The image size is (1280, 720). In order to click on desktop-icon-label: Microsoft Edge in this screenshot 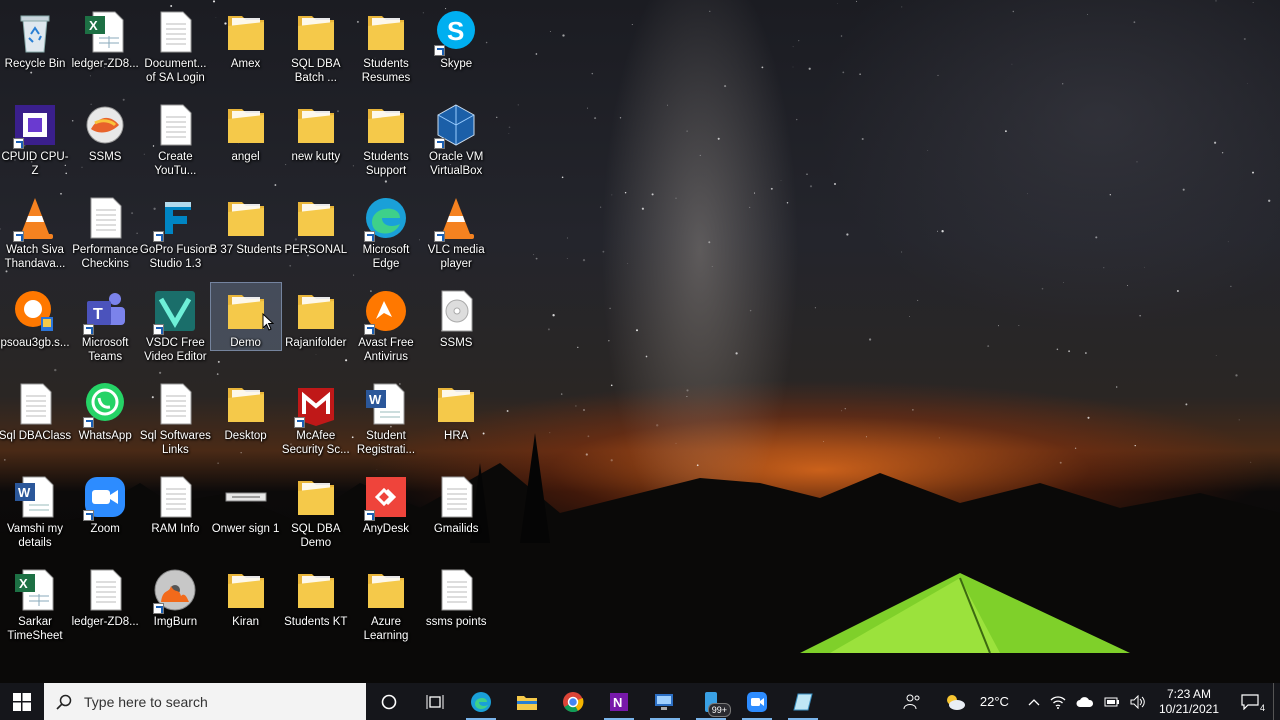, I will do `click(386, 257)`.